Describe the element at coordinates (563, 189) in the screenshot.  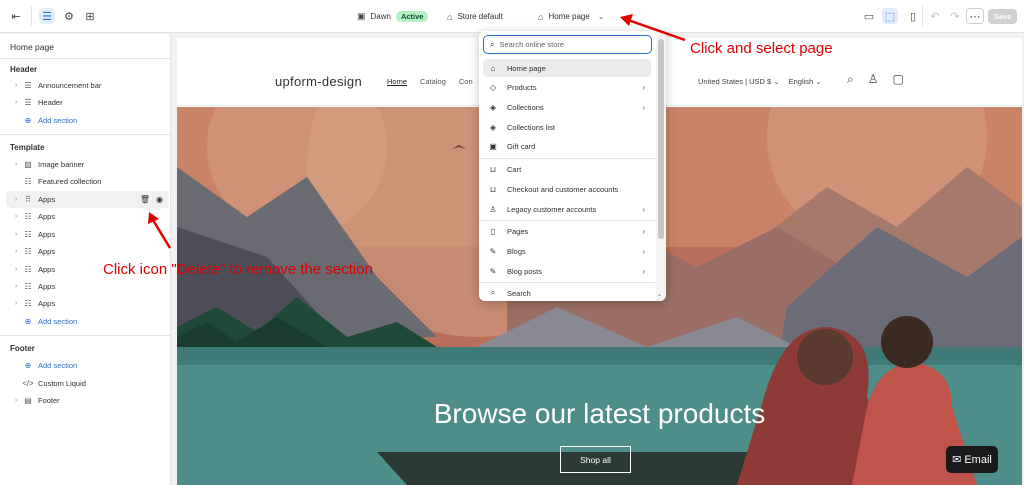
I see `dropdown-item-label: Checkout and customer accounts` at that location.